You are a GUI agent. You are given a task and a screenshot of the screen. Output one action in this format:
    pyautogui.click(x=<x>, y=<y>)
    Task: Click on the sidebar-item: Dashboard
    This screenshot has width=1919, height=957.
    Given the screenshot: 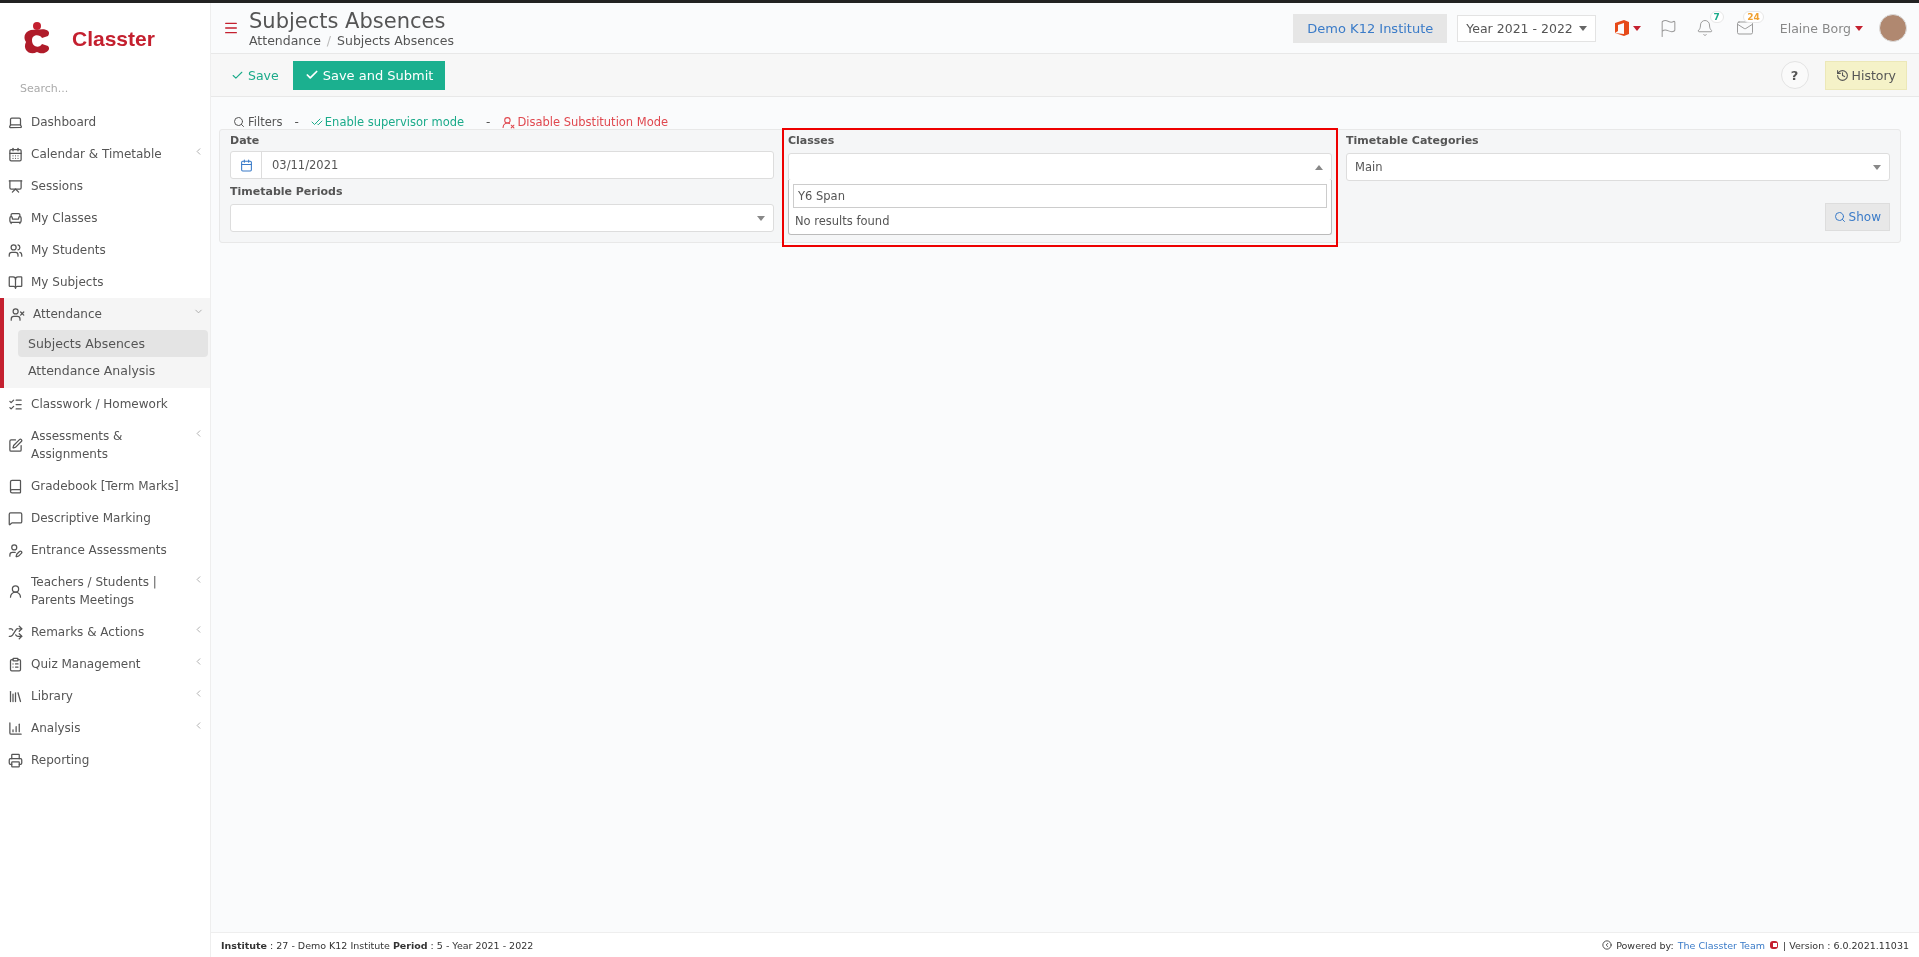 What is the action you would take?
    pyautogui.click(x=105, y=122)
    